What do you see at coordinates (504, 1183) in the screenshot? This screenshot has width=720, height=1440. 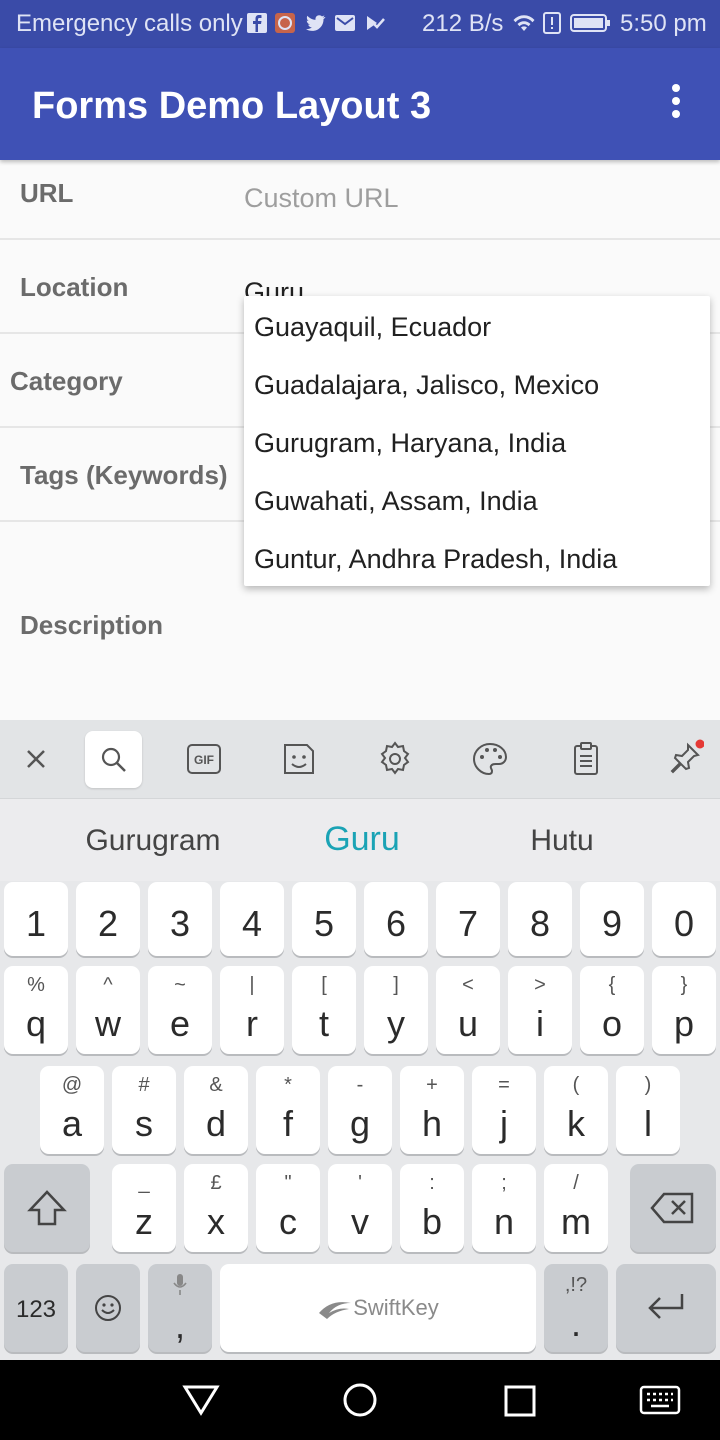 I see `key-secondary-label: ;` at bounding box center [504, 1183].